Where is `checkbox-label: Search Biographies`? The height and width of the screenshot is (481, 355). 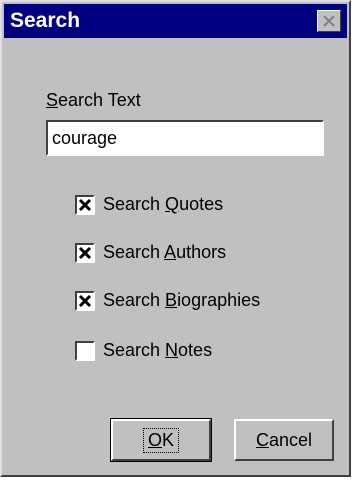 checkbox-label: Search Biographies is located at coordinates (182, 300).